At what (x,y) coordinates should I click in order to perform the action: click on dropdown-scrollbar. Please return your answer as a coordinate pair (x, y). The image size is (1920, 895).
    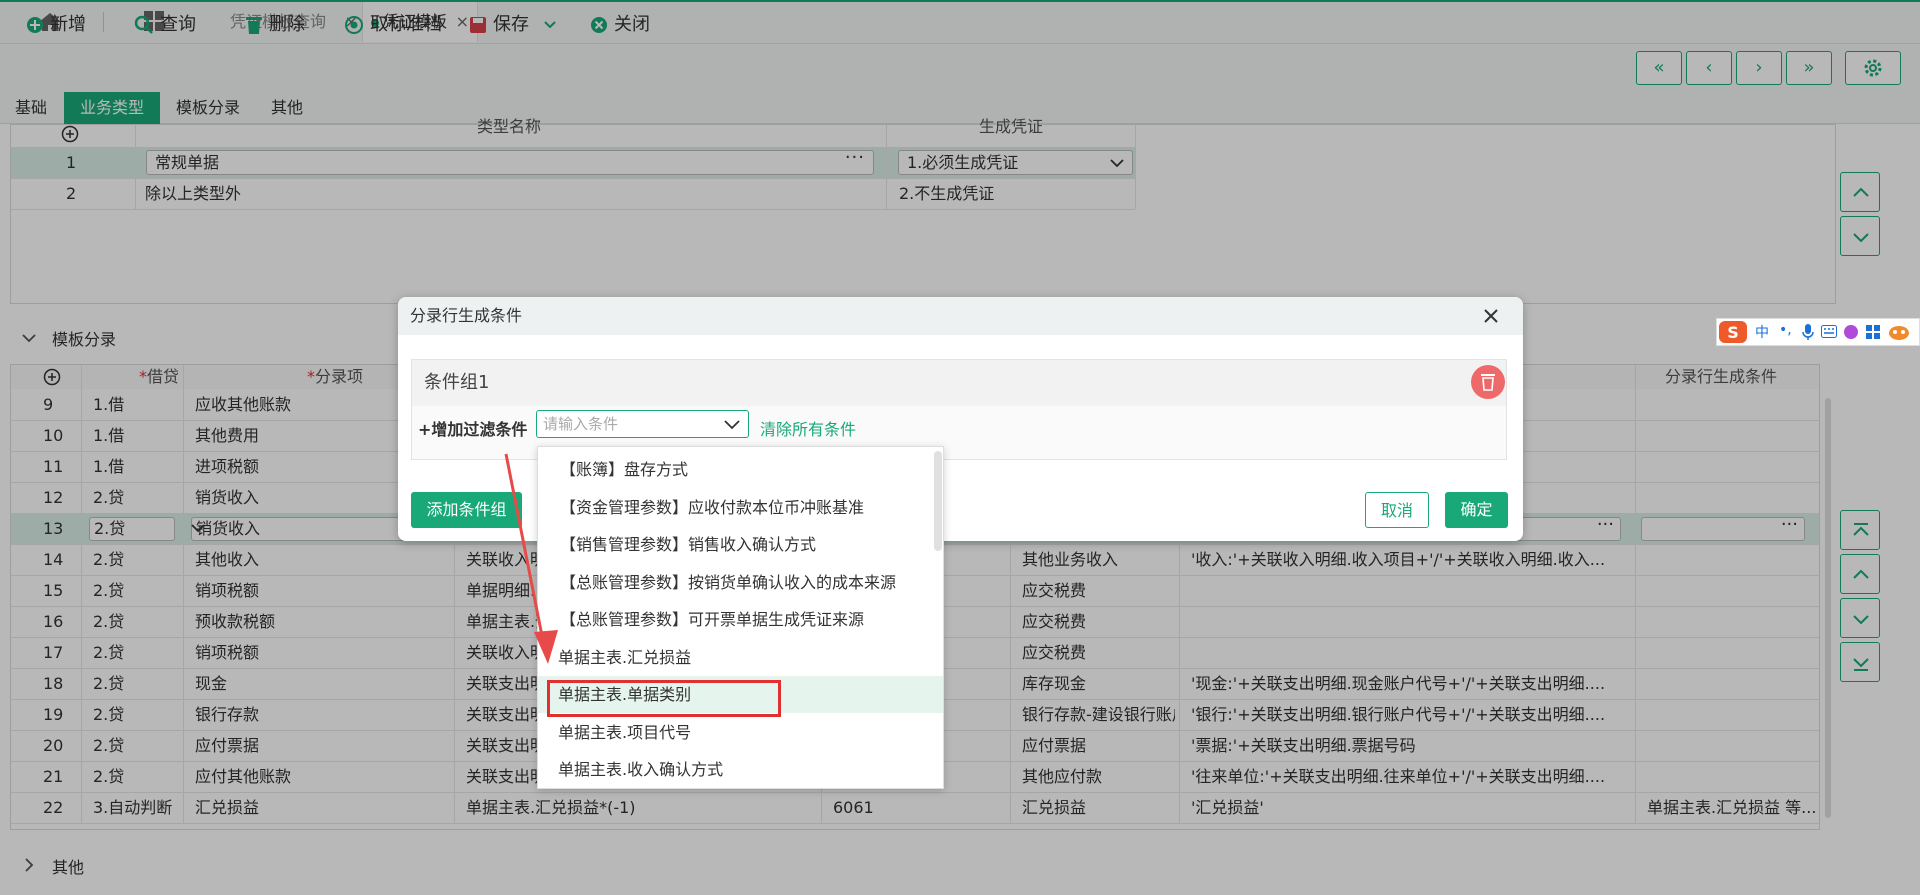
    Looking at the image, I should click on (938, 501).